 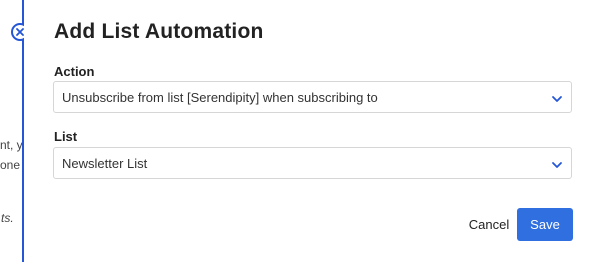 I want to click on background-text-fragment: ts., so click(x=7, y=218).